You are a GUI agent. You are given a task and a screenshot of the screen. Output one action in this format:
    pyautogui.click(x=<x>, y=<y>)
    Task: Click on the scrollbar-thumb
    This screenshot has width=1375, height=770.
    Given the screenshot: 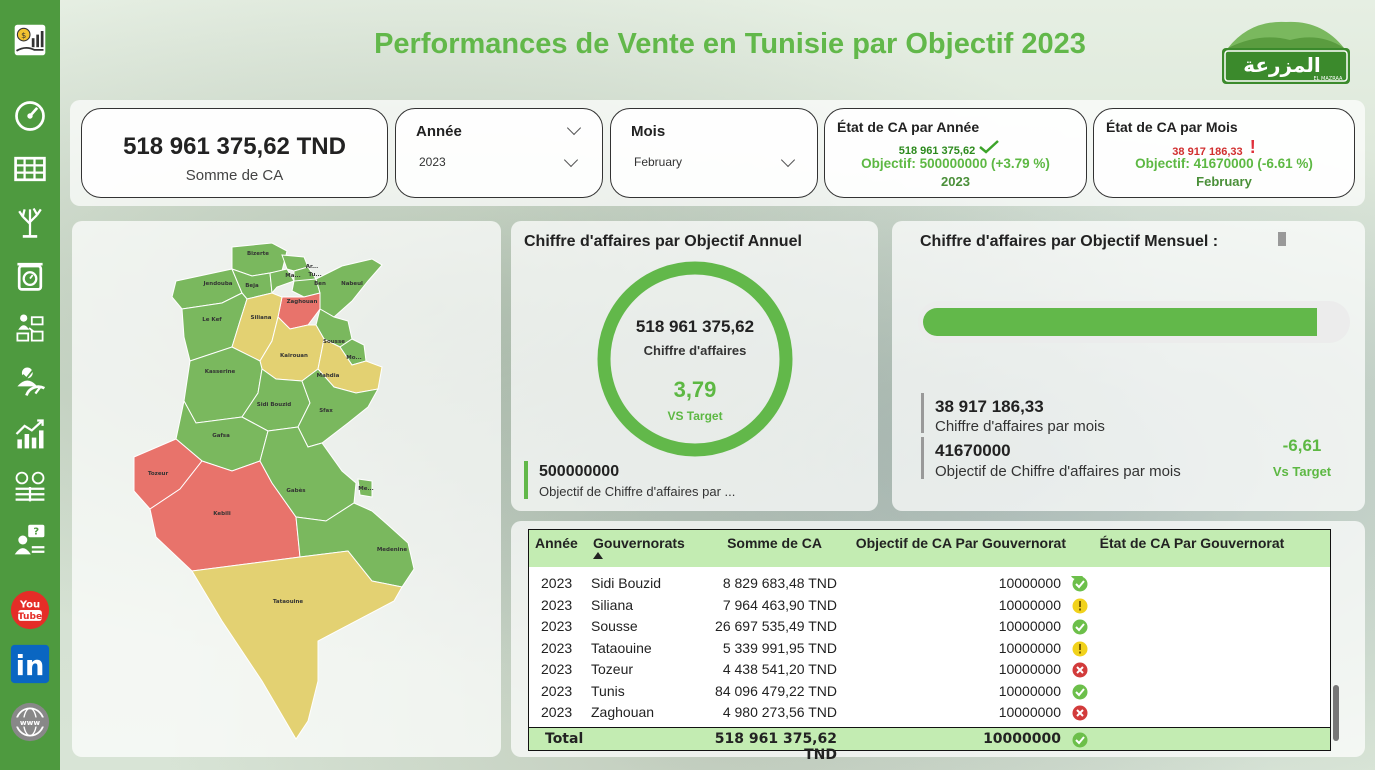 What is the action you would take?
    pyautogui.click(x=1336, y=713)
    